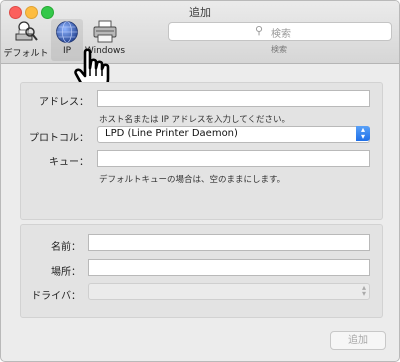 The width and height of the screenshot is (400, 362). What do you see at coordinates (200, 12) in the screenshot?
I see `window-title: 追加` at bounding box center [200, 12].